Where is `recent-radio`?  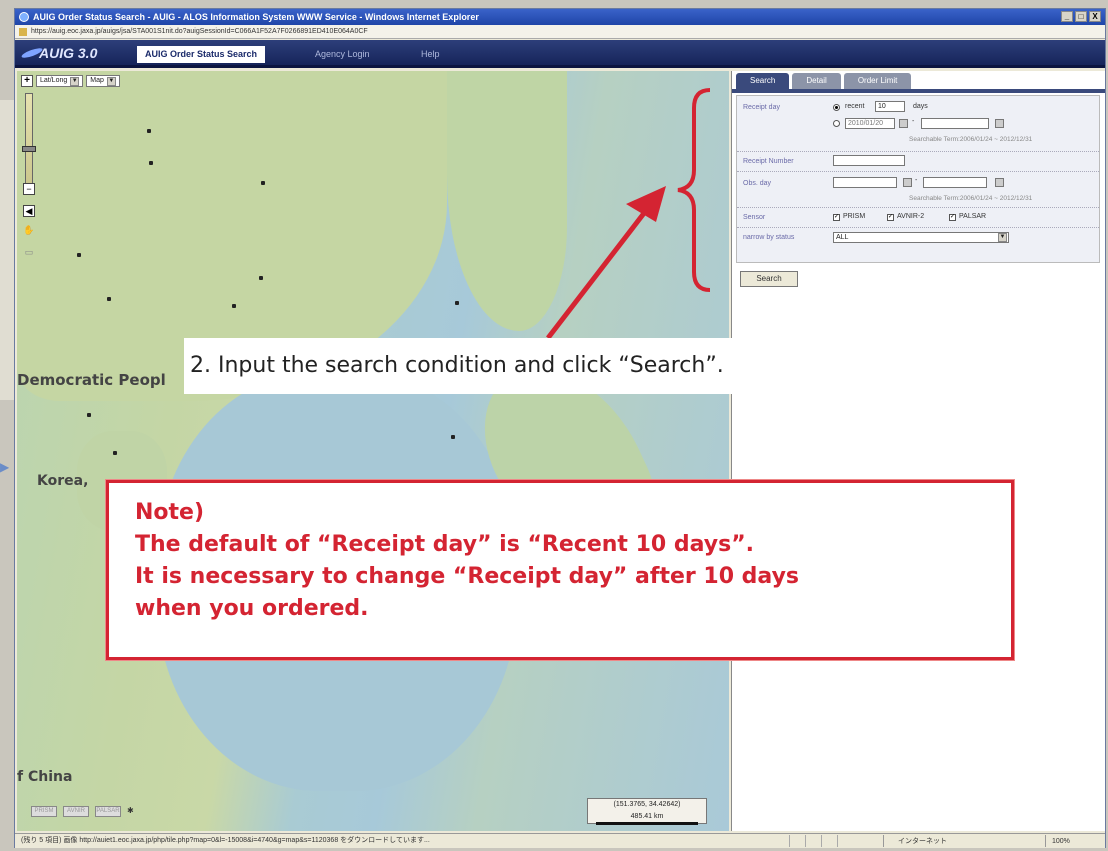
recent-radio is located at coordinates (836, 107).